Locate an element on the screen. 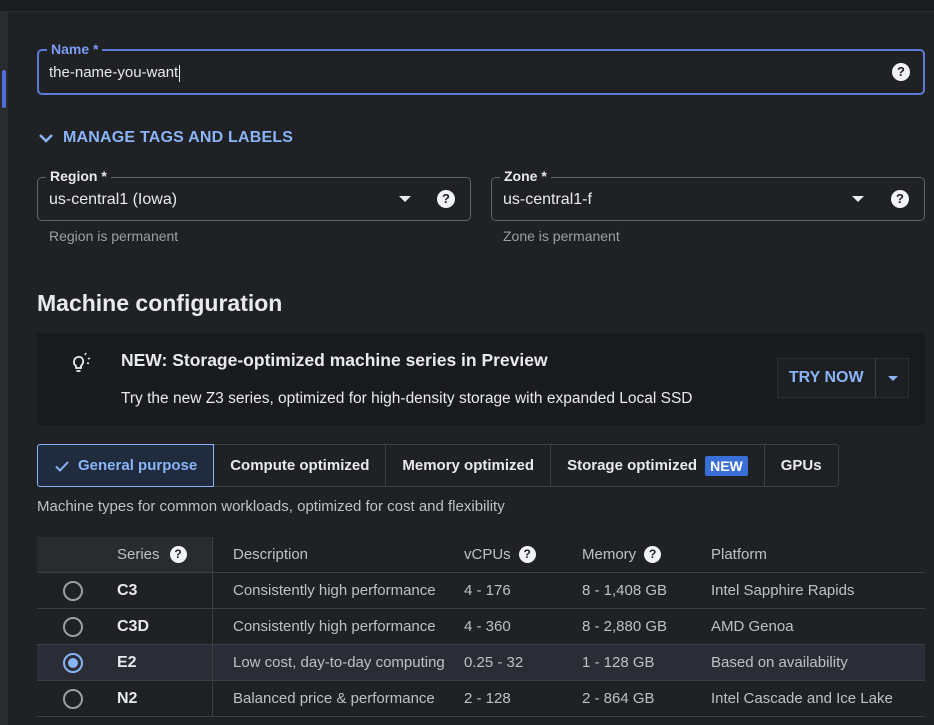  memory-header: Memory ? is located at coordinates (646, 554).